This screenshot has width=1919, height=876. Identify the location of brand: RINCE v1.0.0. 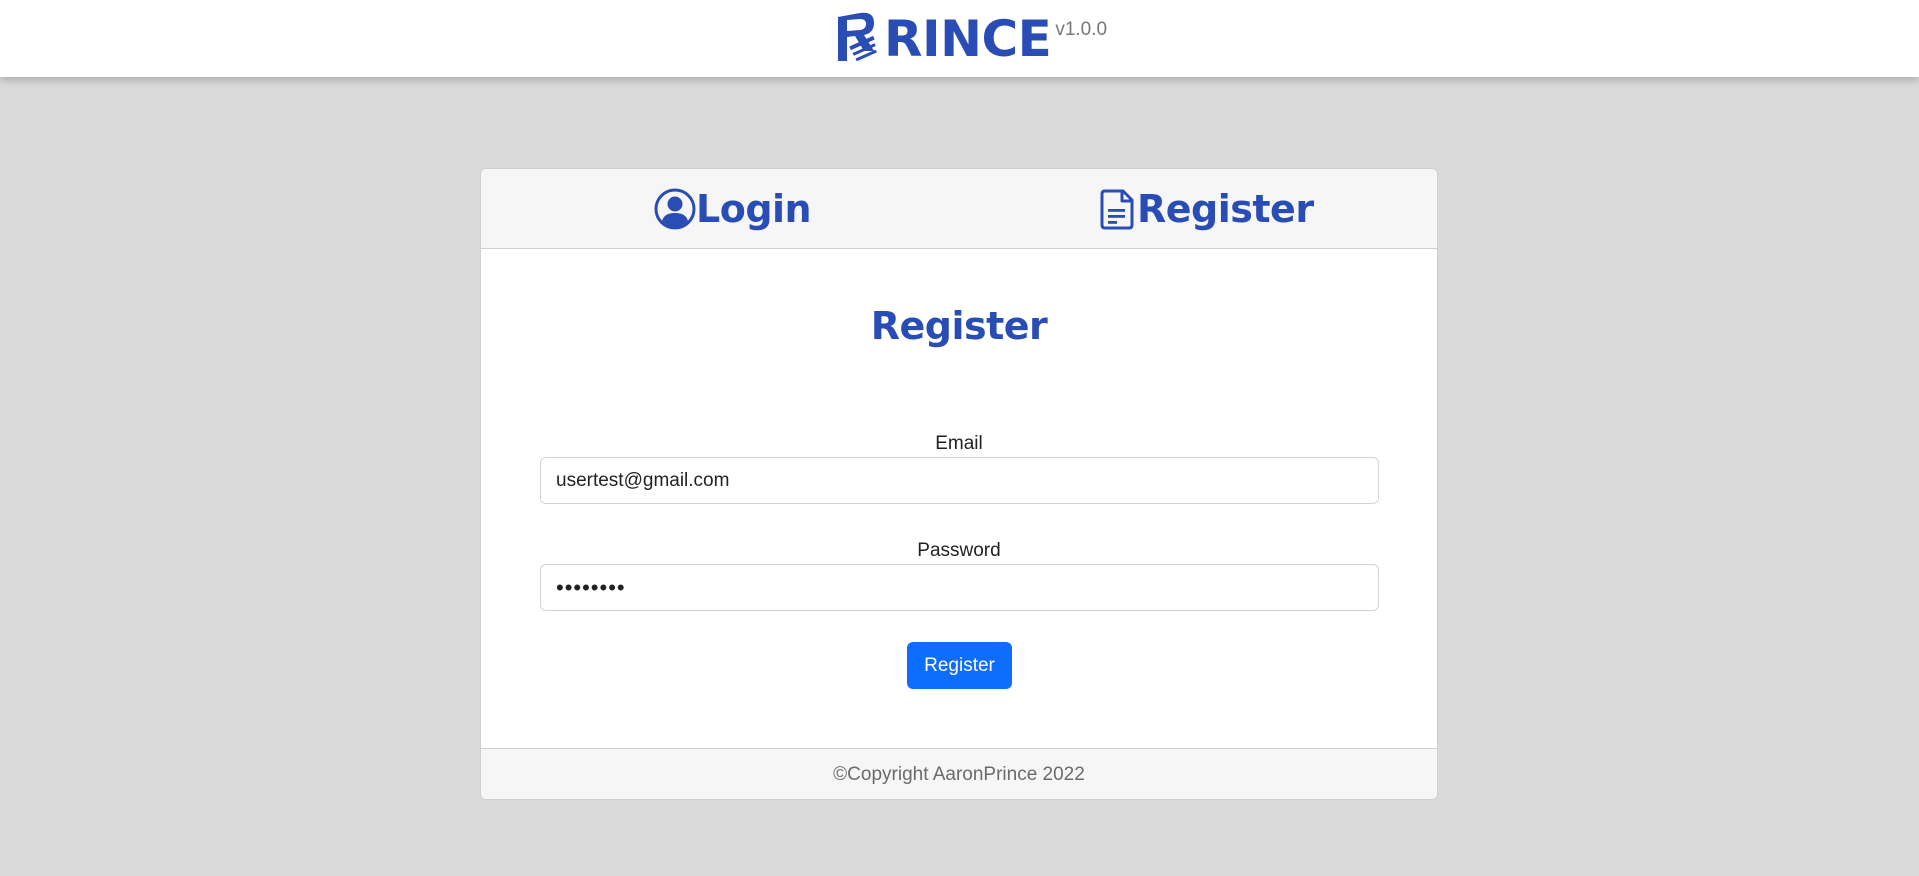
(970, 39).